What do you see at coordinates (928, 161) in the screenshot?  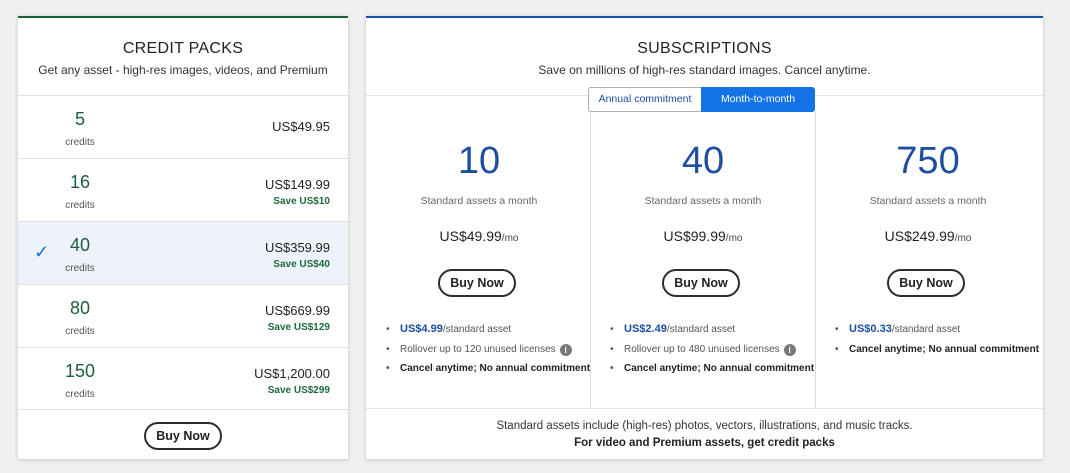 I see `plan-asset-count: 750` at bounding box center [928, 161].